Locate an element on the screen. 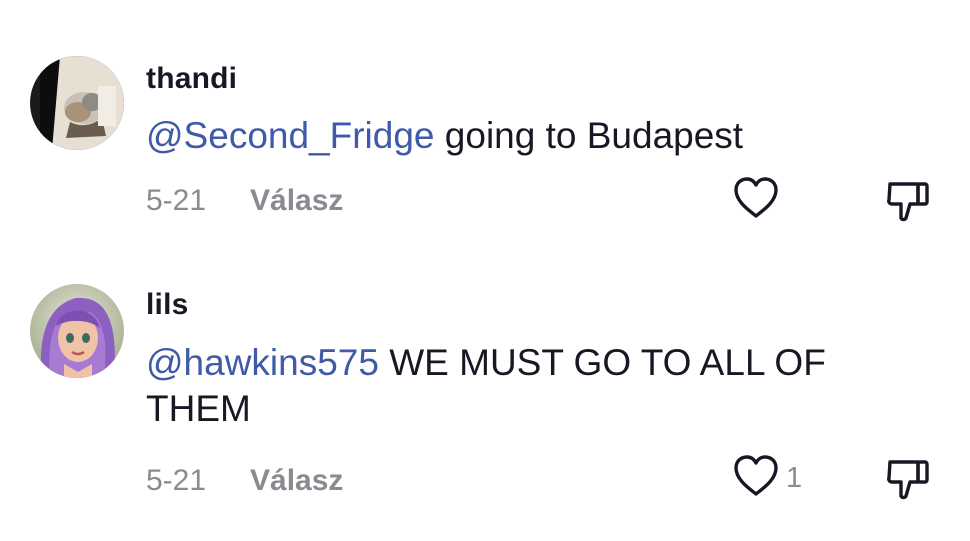 The image size is (970, 541). comment-mention: @hawkins575 is located at coordinates (262, 362).